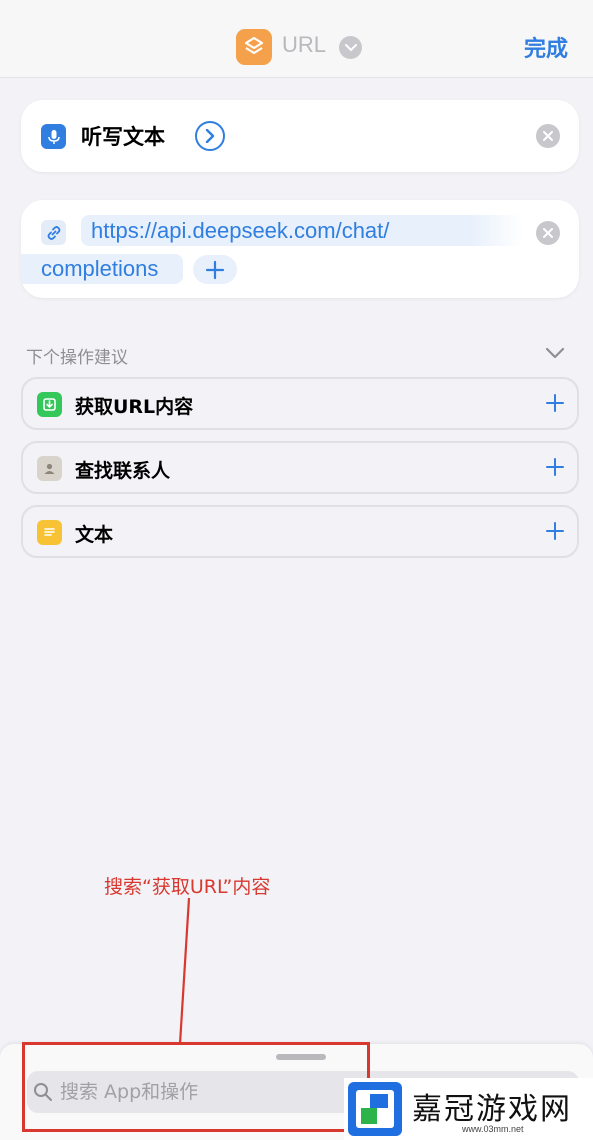 Image resolution: width=593 pixels, height=1140 pixels. I want to click on url-value-line-1: https://api.deepseek.com/chat/, so click(240, 231).